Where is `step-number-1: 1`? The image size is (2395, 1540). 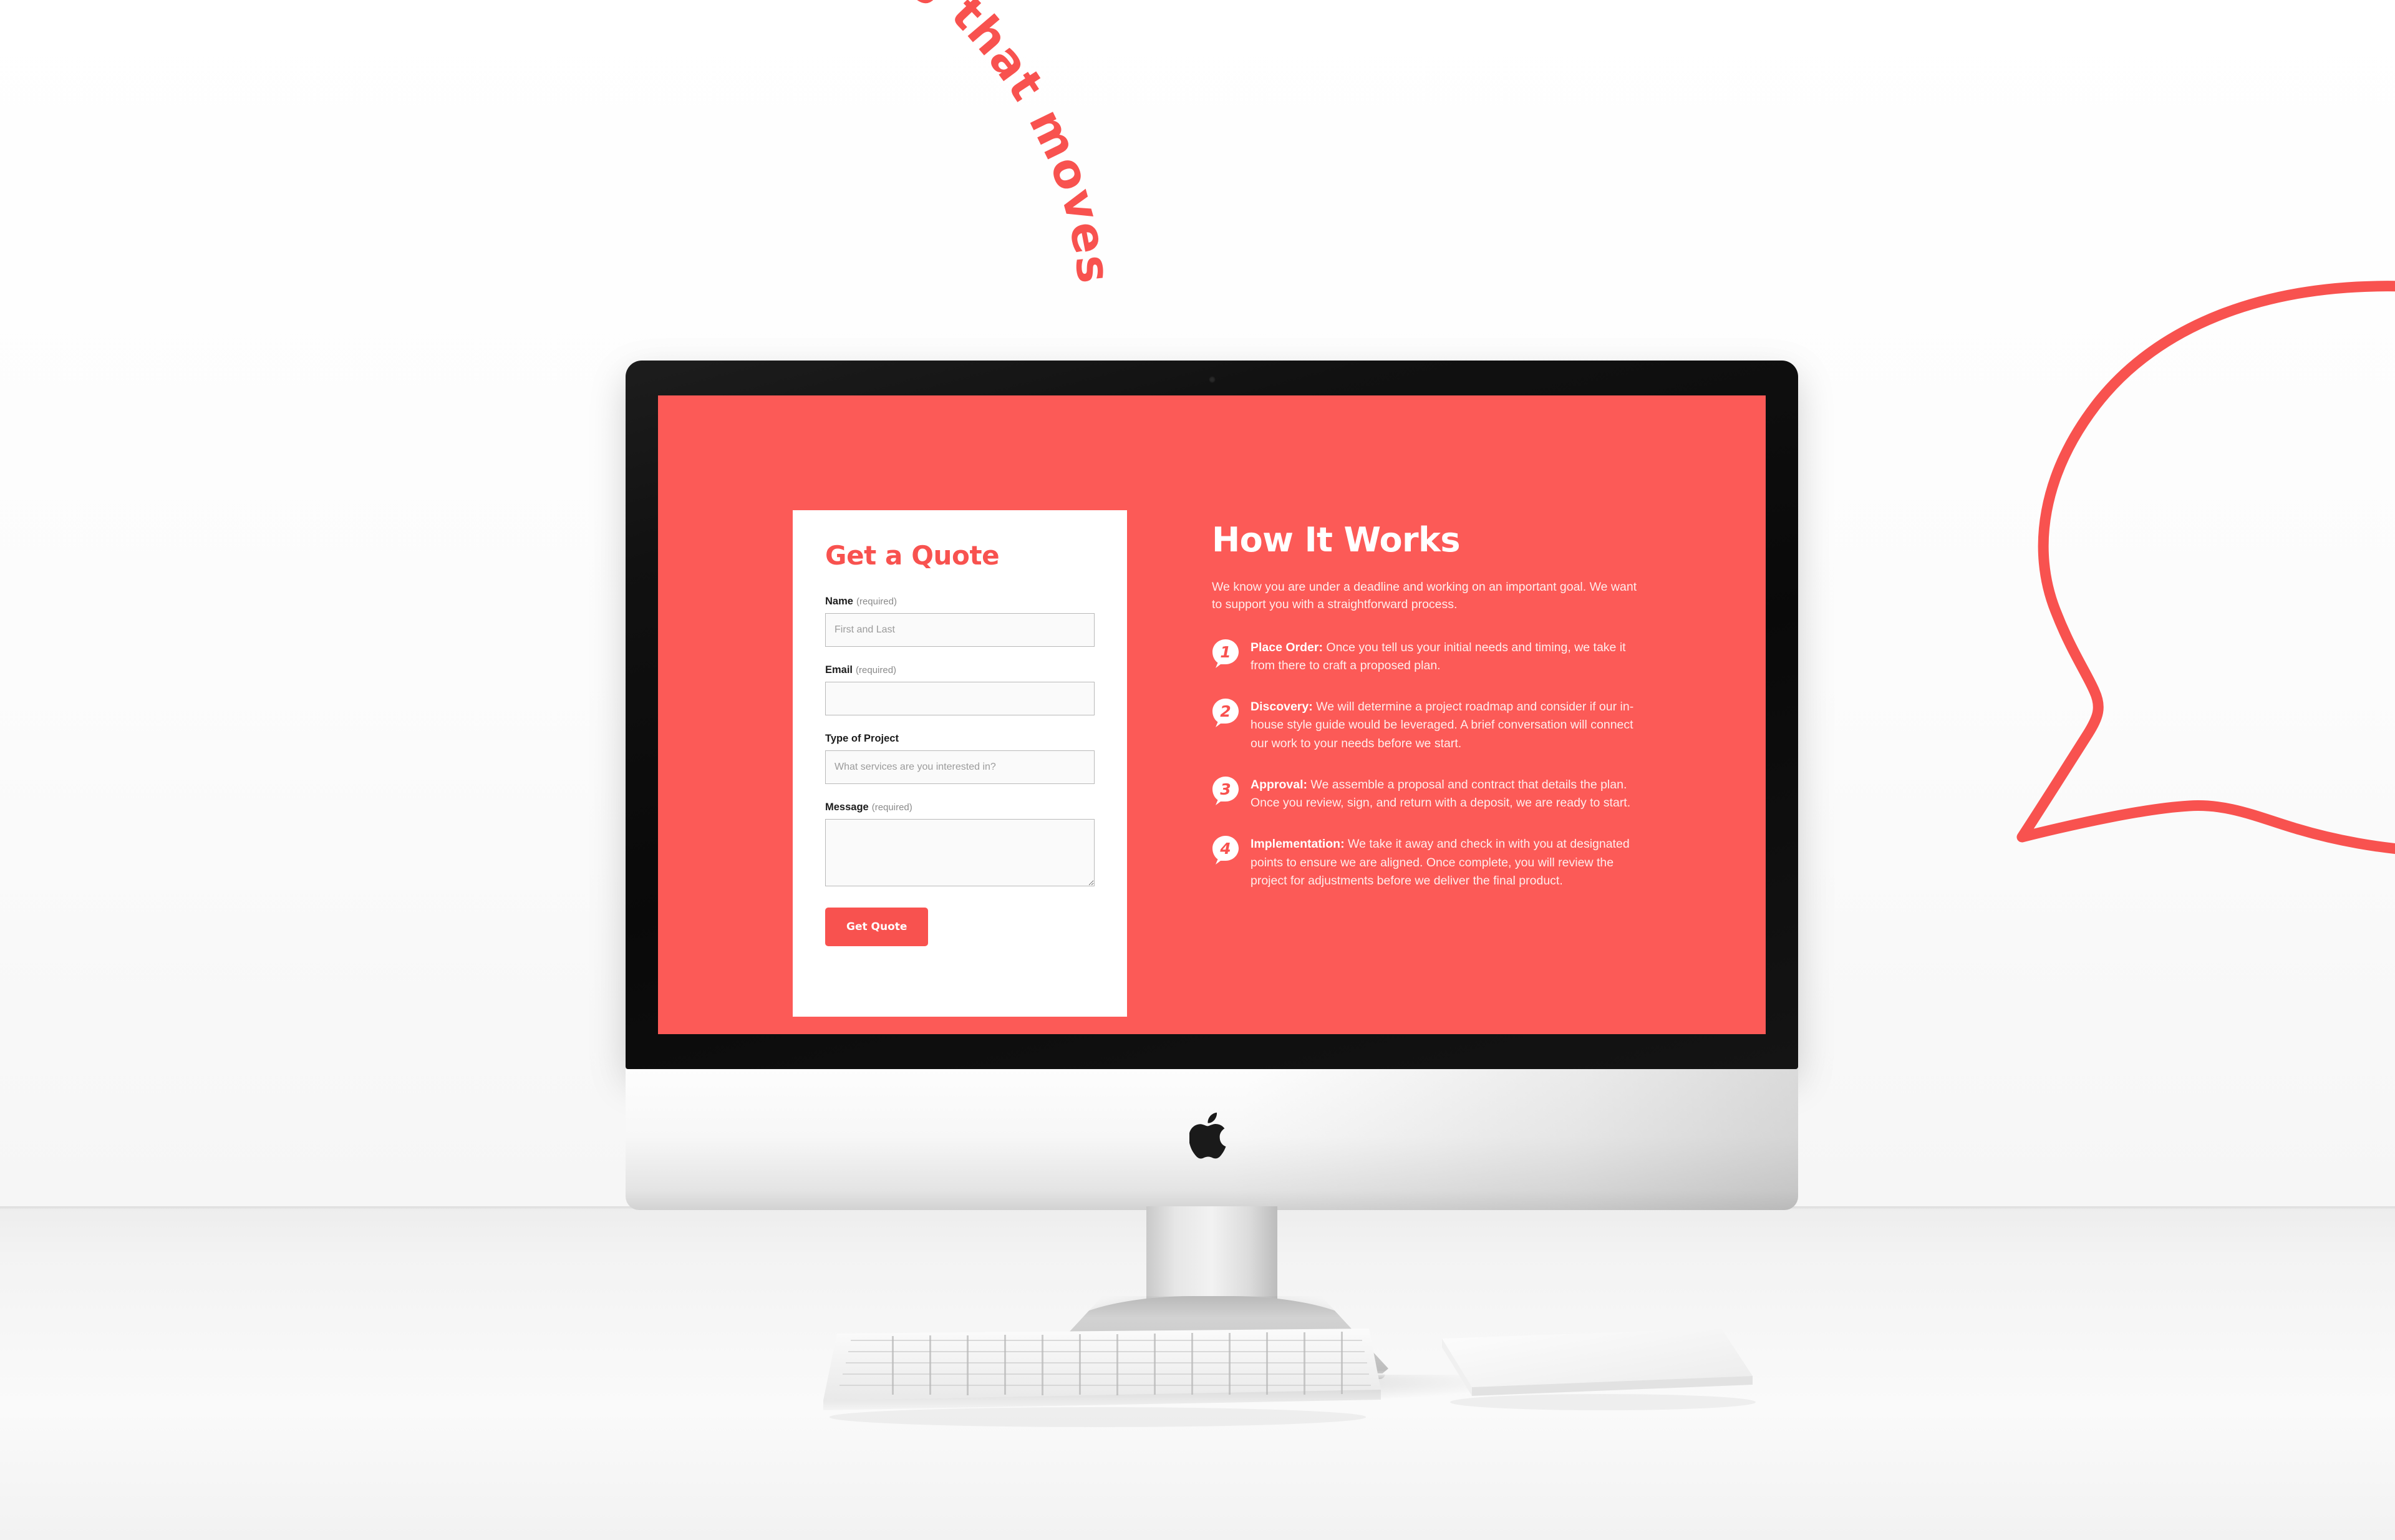 step-number-1: 1 is located at coordinates (1225, 652).